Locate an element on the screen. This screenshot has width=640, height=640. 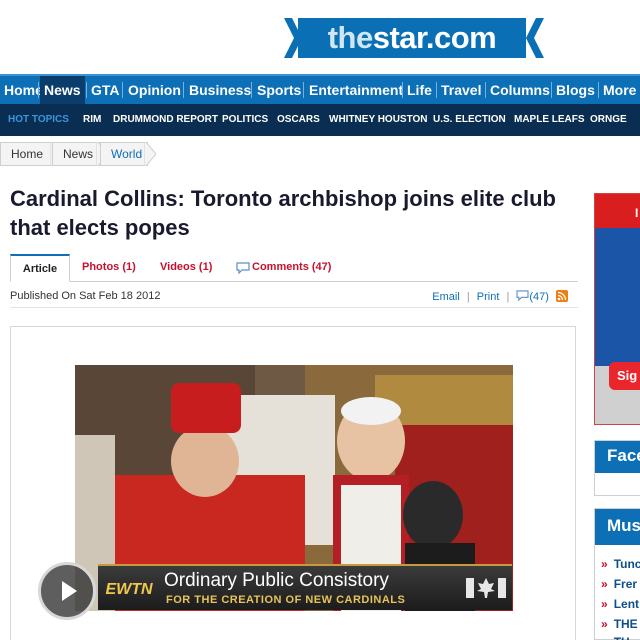
must-read-heading: Mus is located at coordinates (617, 527).